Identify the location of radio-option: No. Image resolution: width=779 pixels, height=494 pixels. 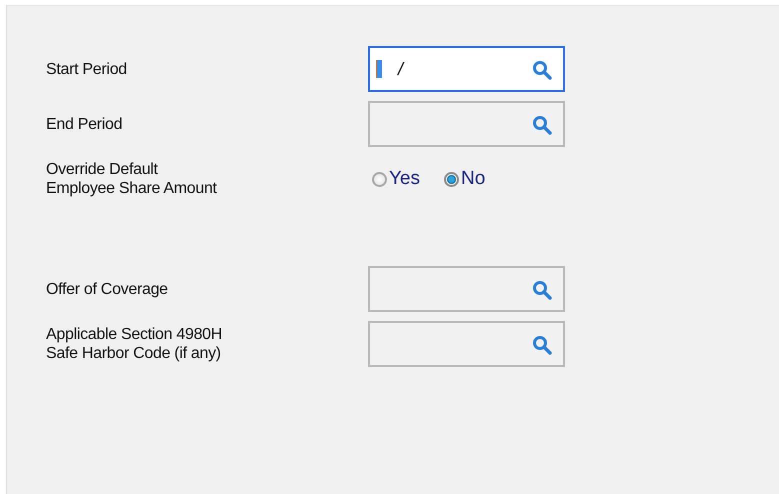
(465, 179).